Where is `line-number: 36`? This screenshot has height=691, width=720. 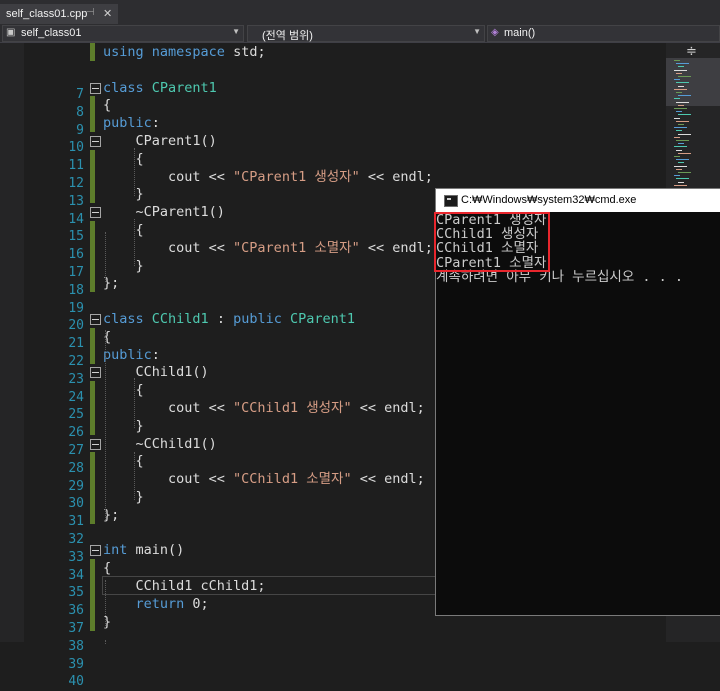
line-number: 36 is located at coordinates (76, 611).